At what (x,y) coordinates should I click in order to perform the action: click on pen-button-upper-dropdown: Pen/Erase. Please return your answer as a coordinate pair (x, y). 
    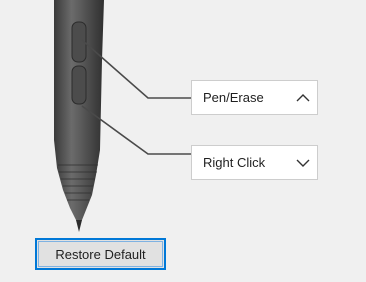
    Looking at the image, I should click on (254, 97).